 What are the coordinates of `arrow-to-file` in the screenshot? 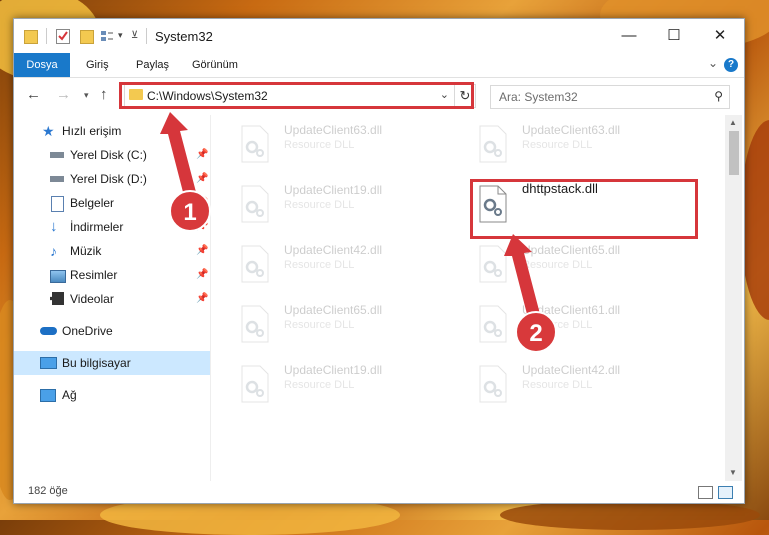 It's located at (522, 276).